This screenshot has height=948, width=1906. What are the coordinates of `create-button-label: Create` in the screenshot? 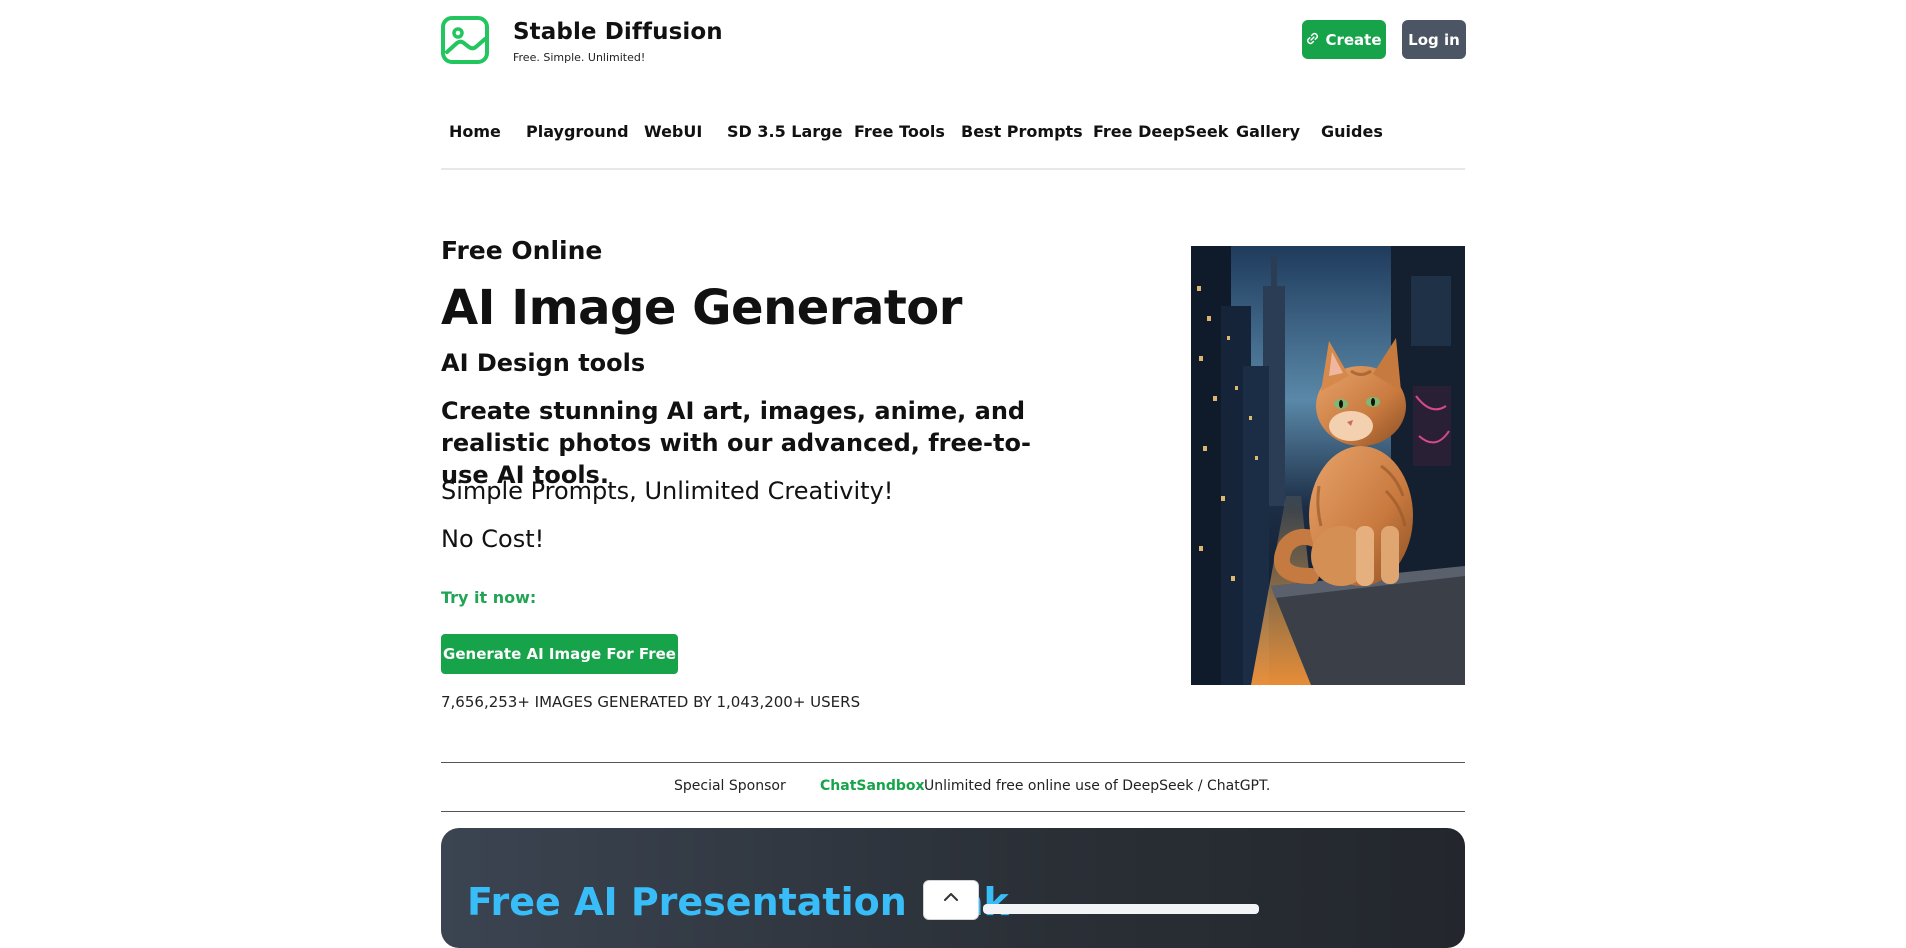 It's located at (1353, 39).